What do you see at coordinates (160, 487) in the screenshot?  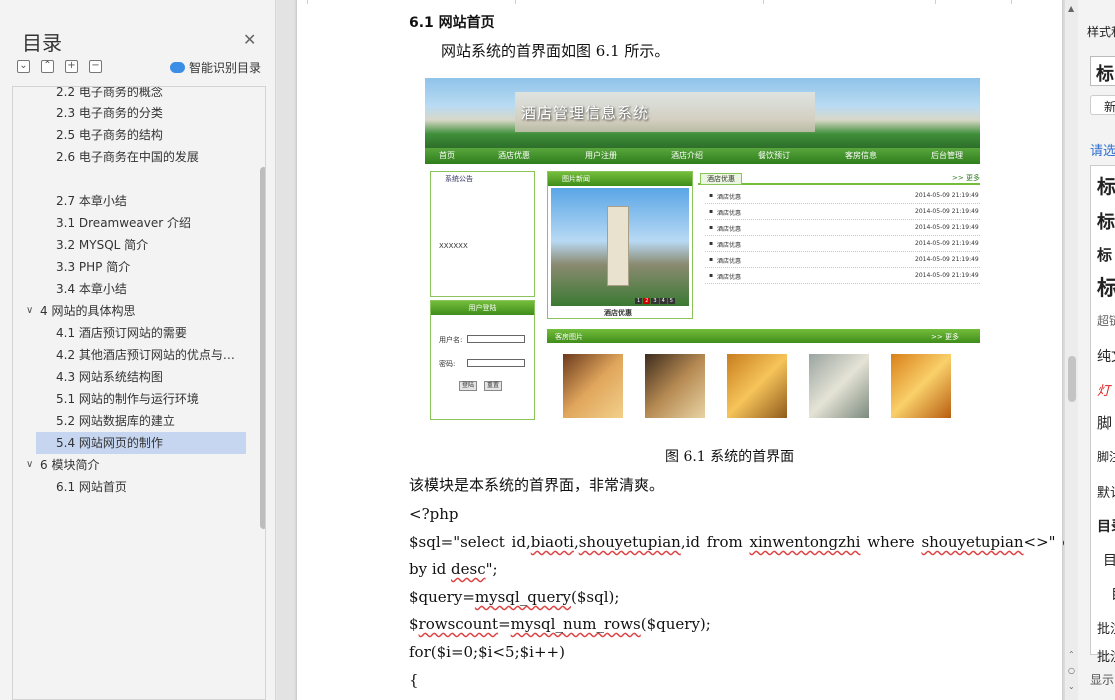 I see `toc-item: 6.1 网站首页` at bounding box center [160, 487].